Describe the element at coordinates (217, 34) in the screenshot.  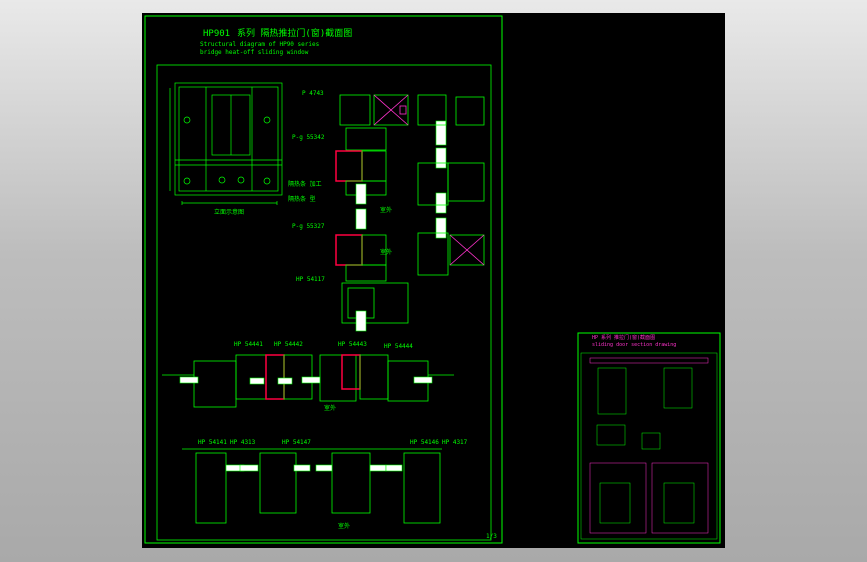
I see `drawing-title: HP901` at that location.